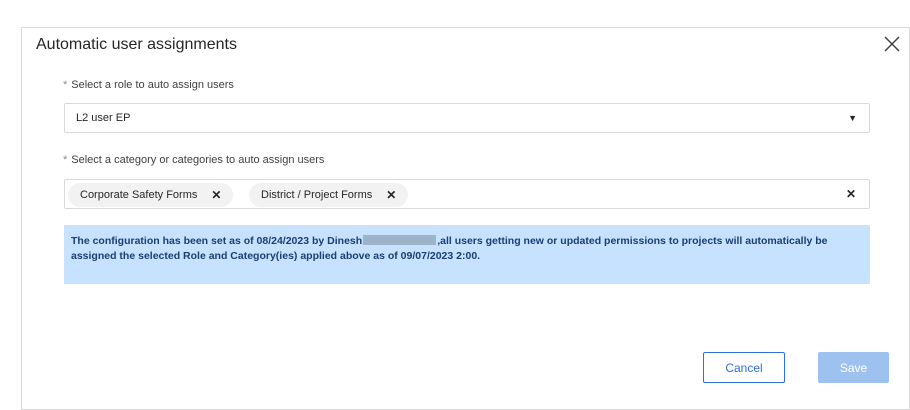 Image resolution: width=910 pixels, height=410 pixels. I want to click on save-button: Save, so click(853, 367).